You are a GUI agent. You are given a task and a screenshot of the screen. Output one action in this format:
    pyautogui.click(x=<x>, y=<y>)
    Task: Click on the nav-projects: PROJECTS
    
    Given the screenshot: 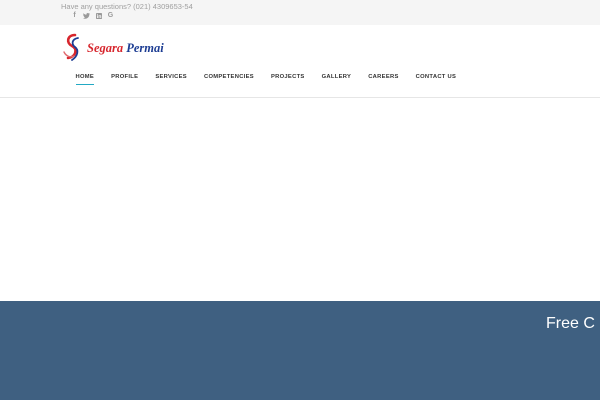 What is the action you would take?
    pyautogui.click(x=287, y=80)
    